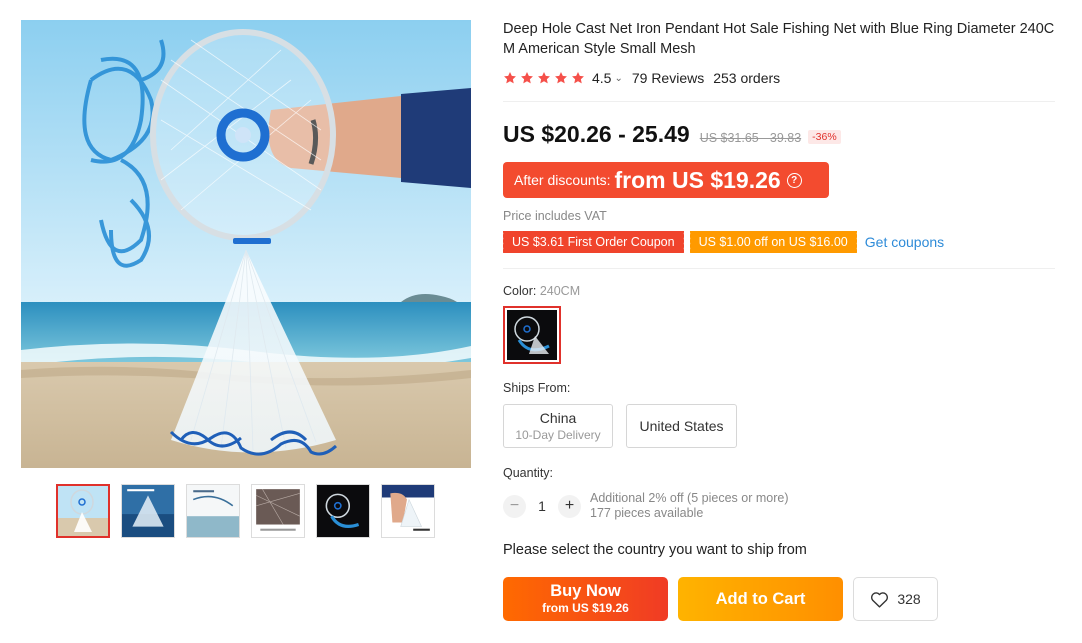  I want to click on ship-from-china: China 10-Day Delivery, so click(558, 426).